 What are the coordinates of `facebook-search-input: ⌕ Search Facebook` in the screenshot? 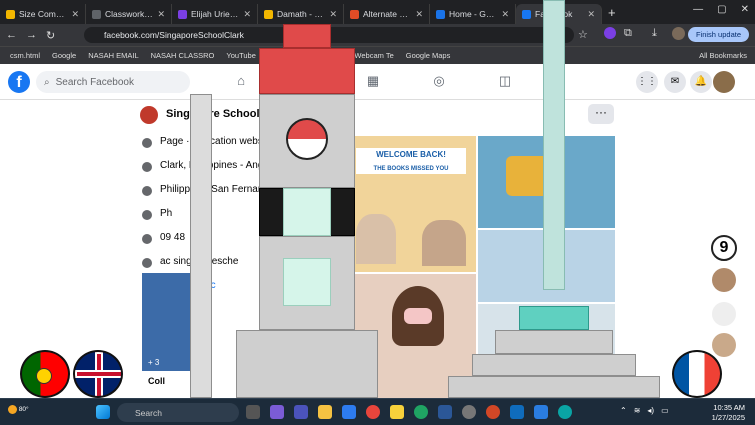 It's located at (113, 82).